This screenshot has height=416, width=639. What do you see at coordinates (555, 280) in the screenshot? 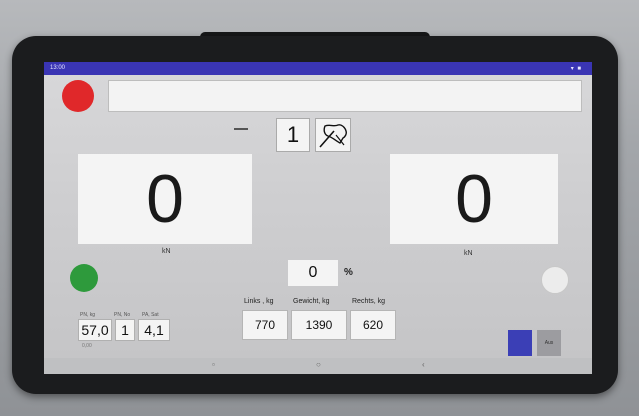
I see `status-idle-indicator` at bounding box center [555, 280].